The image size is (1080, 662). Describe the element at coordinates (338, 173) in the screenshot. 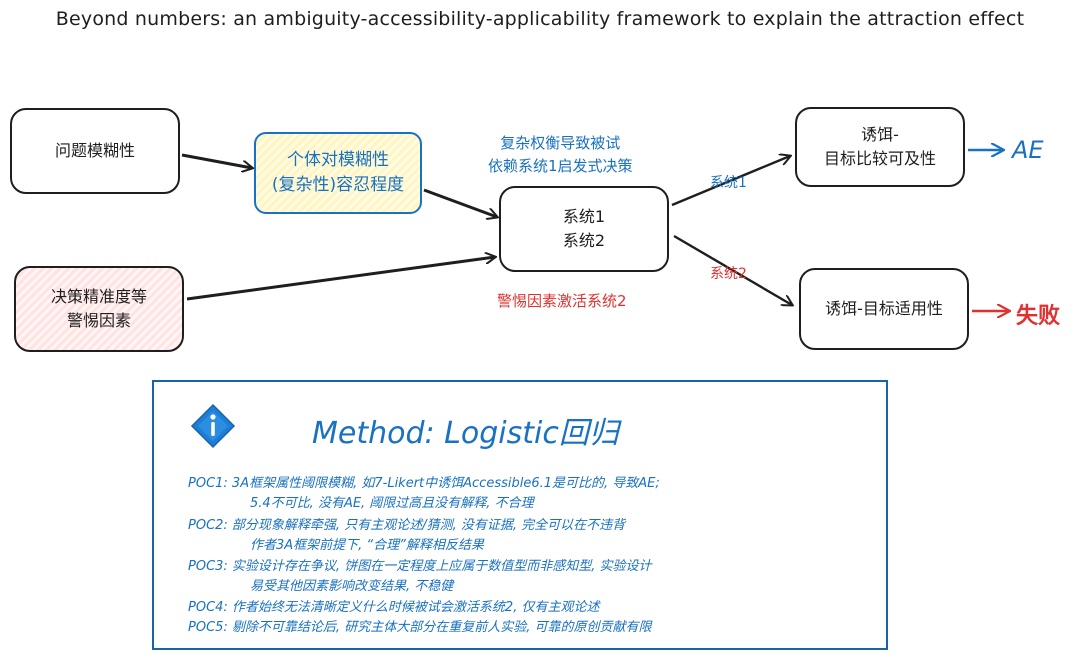

I see `node-tolerance: 个体对模糊性 (复杂性)容忍程度` at that location.